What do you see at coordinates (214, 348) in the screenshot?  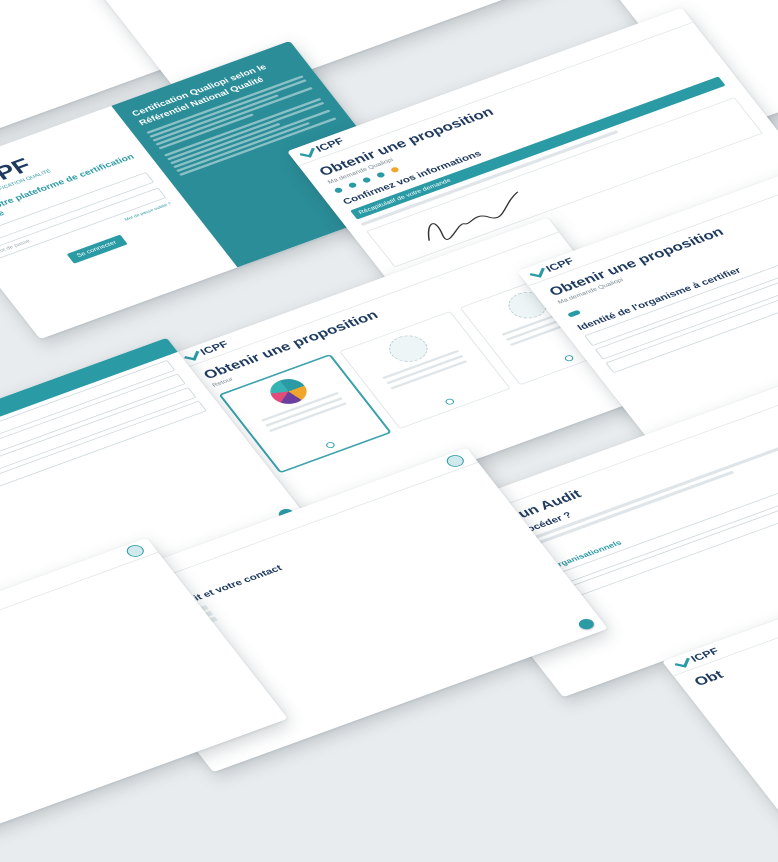 I see `brand-logo: ICPF` at bounding box center [214, 348].